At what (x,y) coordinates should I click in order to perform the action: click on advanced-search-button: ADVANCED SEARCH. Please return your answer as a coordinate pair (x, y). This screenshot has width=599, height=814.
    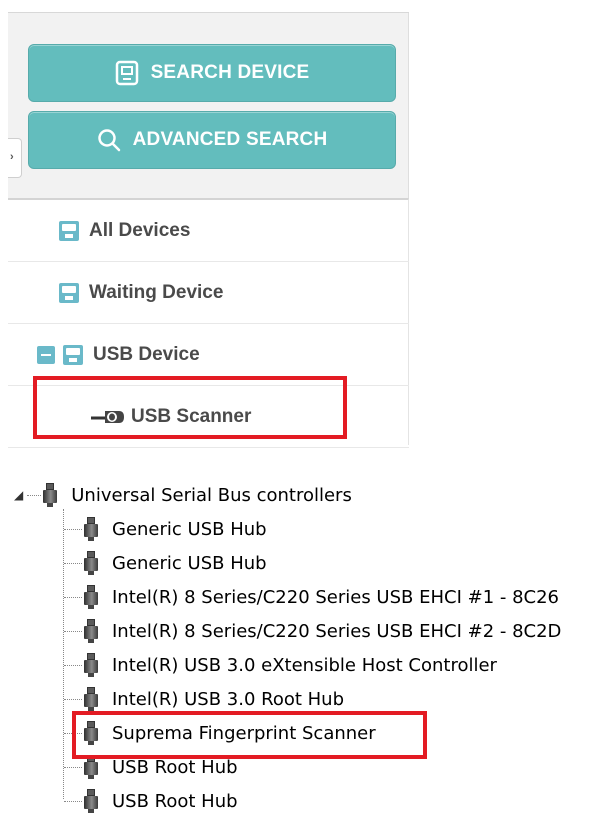
    Looking at the image, I should click on (212, 140).